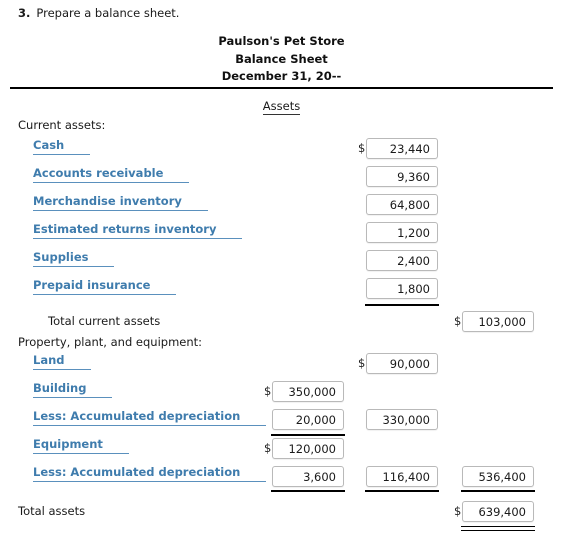 This screenshot has height=539, width=563. Describe the element at coordinates (308, 476) in the screenshot. I see `equipment-accumulated-depreciation-amount-input: 3,600` at that location.